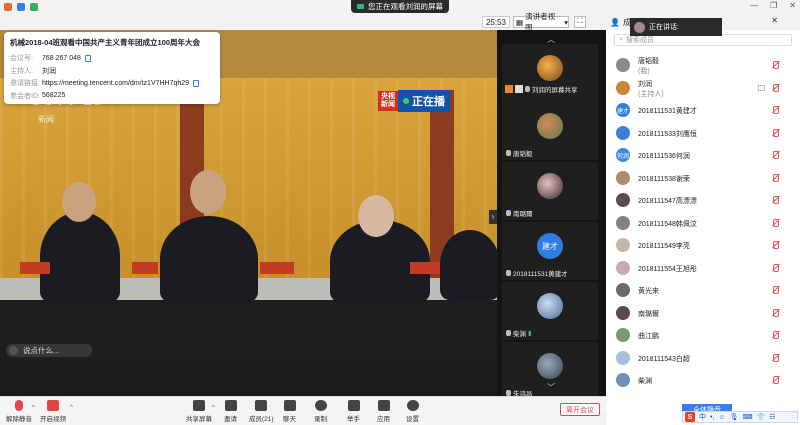 This screenshot has width=800, height=425. Describe the element at coordinates (550, 246) in the screenshot. I see `avatar: 建才` at that location.